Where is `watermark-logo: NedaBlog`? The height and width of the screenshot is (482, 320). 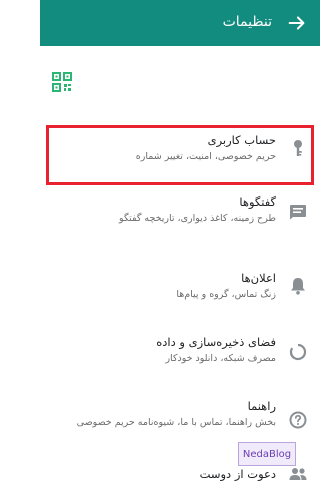 watermark-logo: NedaBlog is located at coordinates (267, 454).